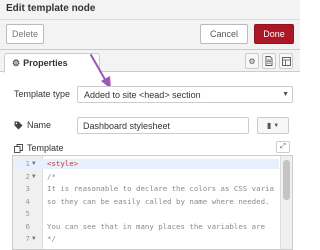 The width and height of the screenshot is (320, 250). I want to click on layout-icon, so click(286, 61).